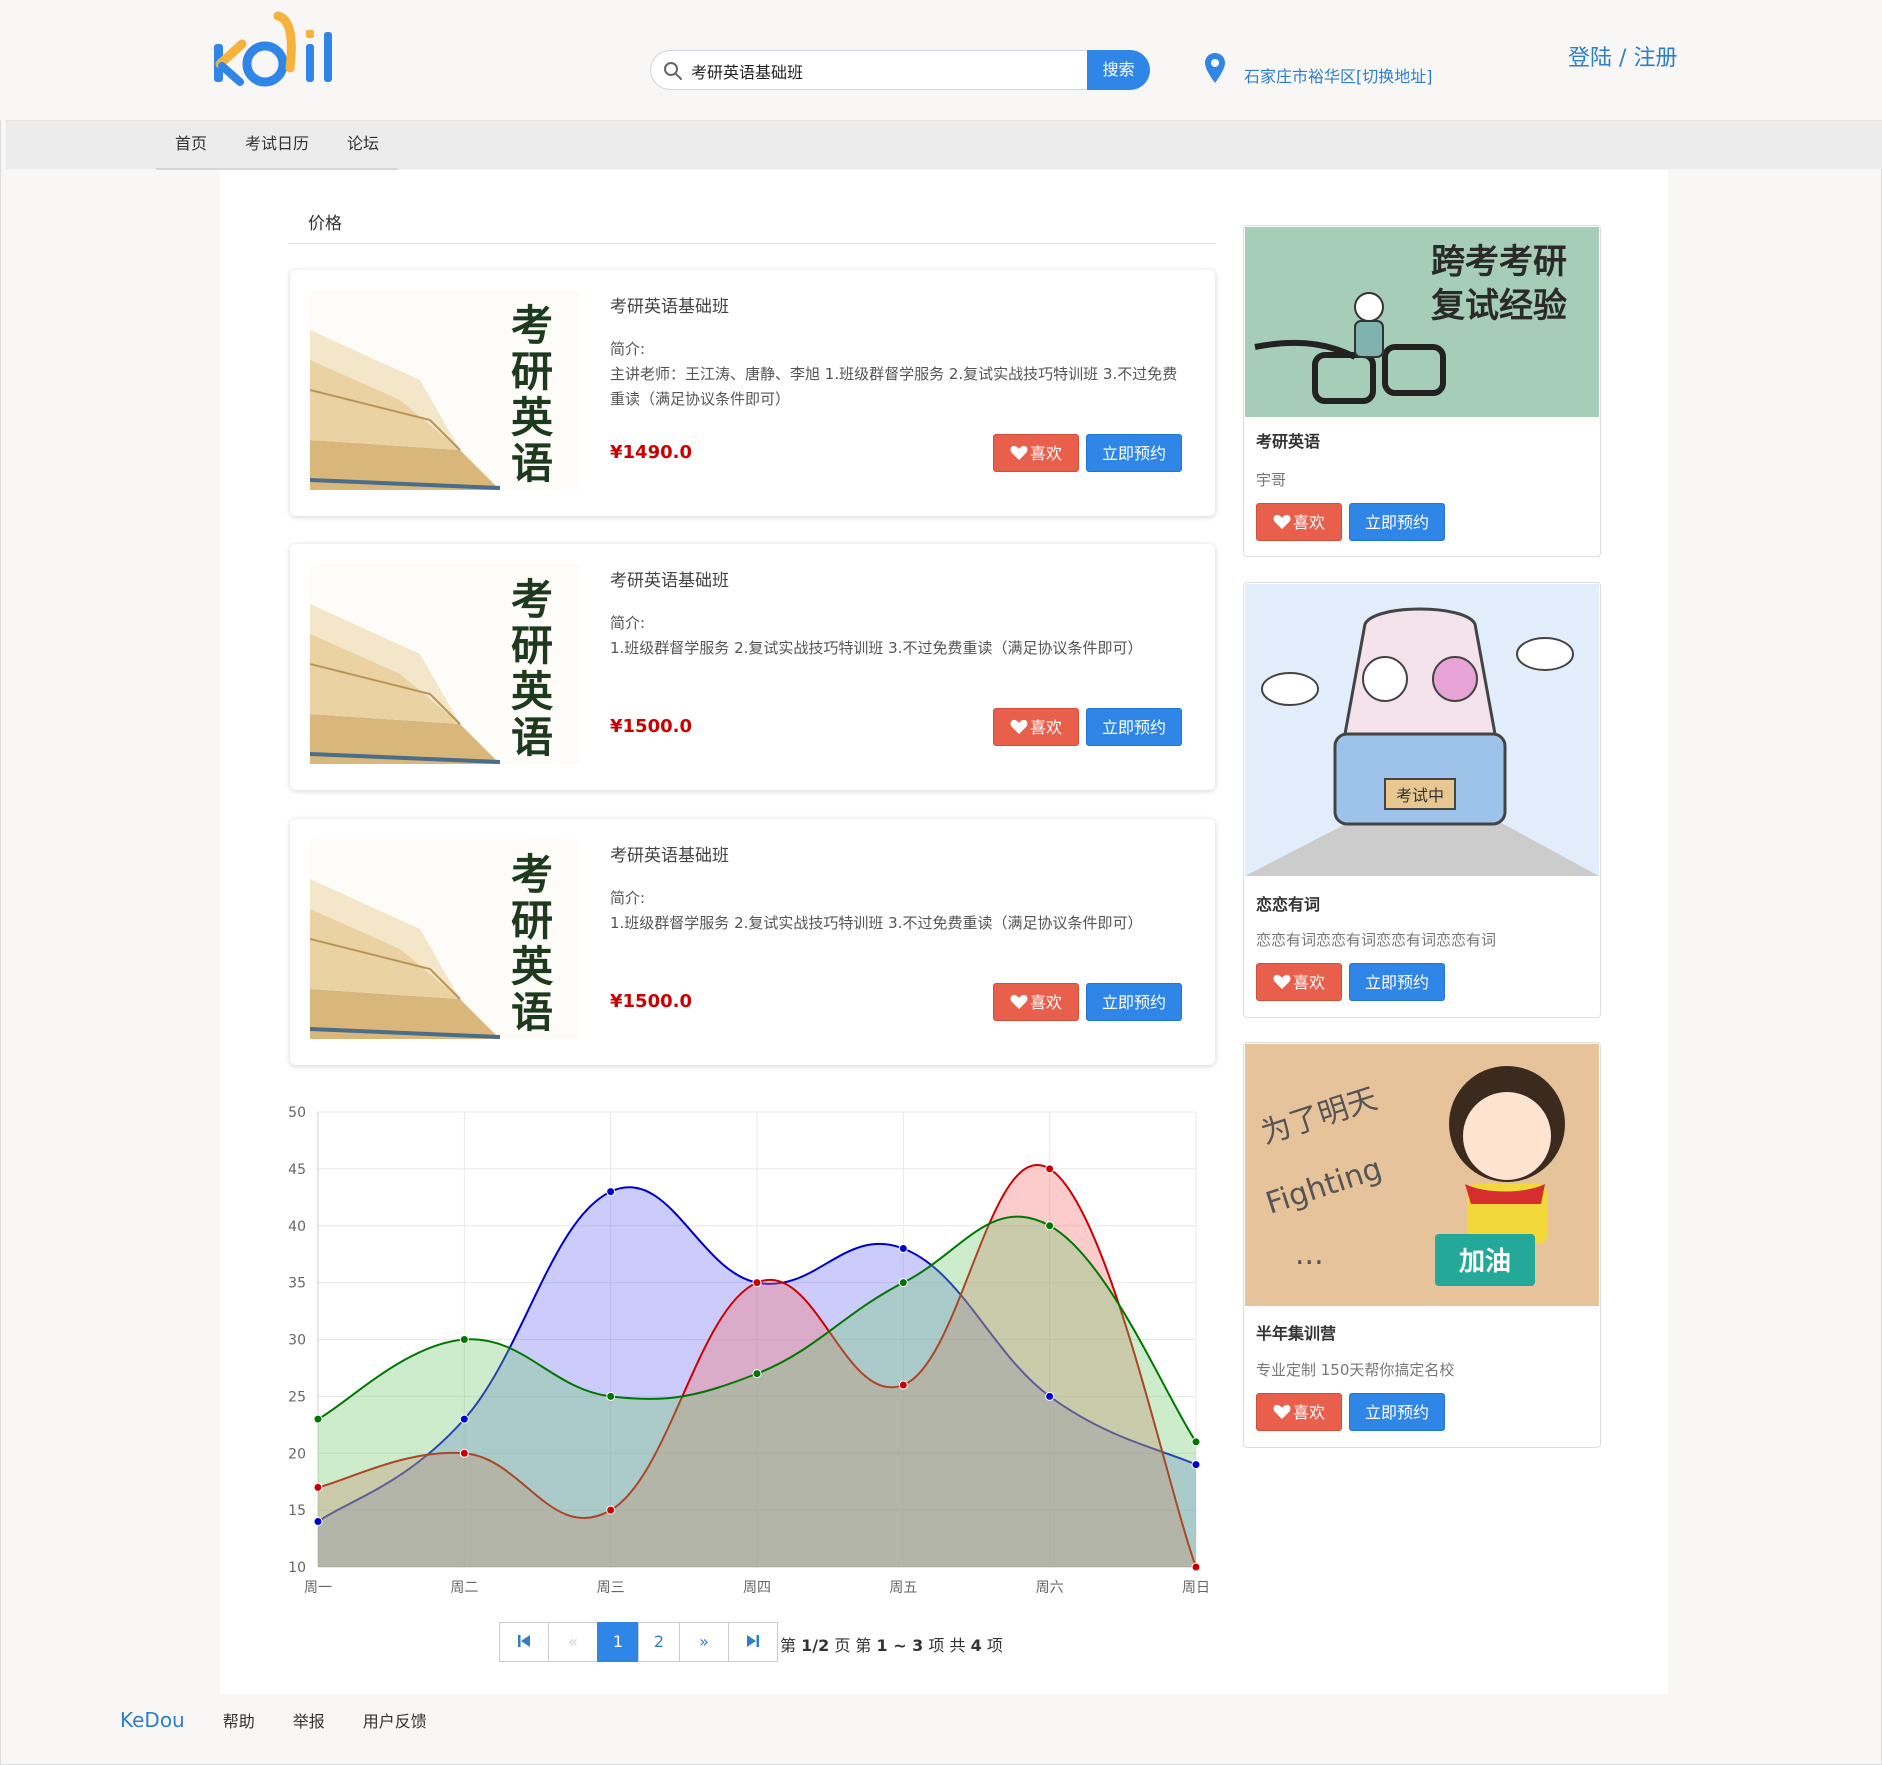 This screenshot has height=1765, width=1882. Describe the element at coordinates (753, 1642) in the screenshot. I see `last-page-button` at that location.